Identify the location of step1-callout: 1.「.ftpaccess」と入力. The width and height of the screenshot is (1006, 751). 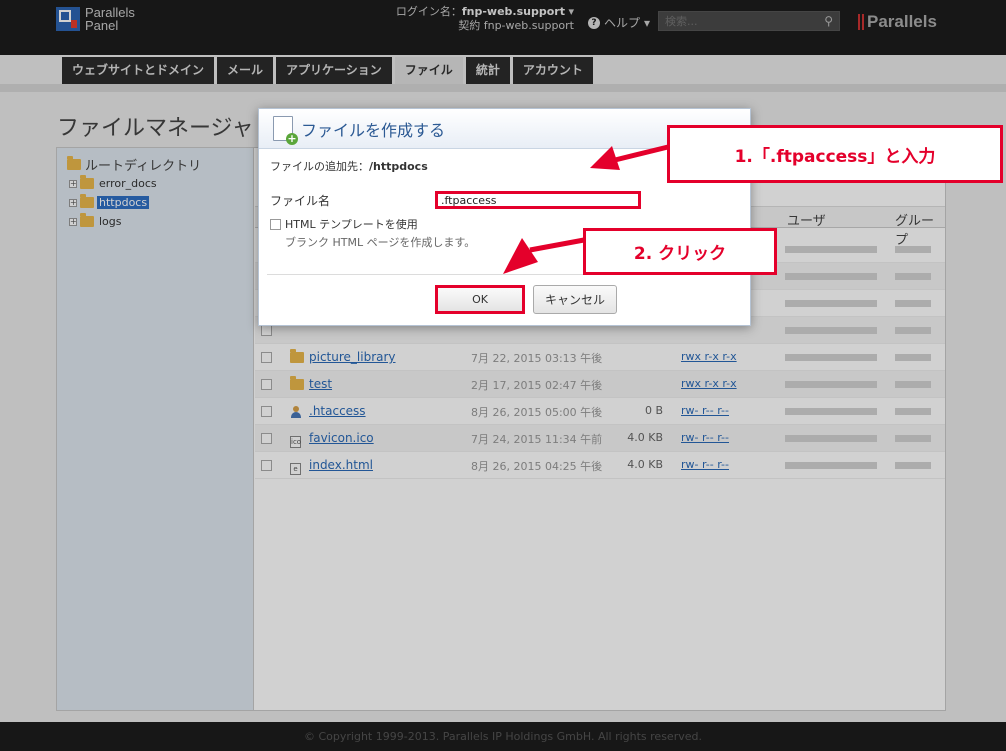
(835, 154).